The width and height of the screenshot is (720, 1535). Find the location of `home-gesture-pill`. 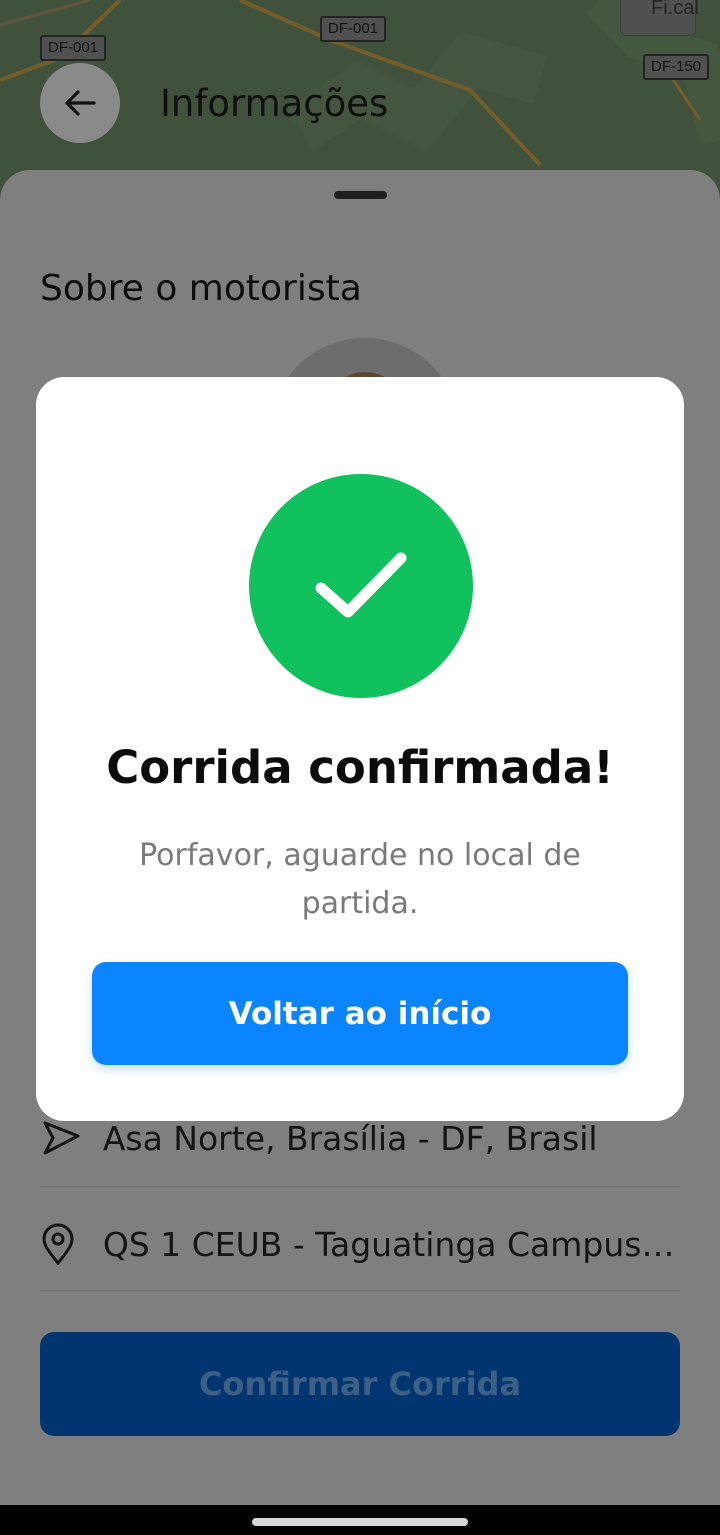

home-gesture-pill is located at coordinates (360, 1522).